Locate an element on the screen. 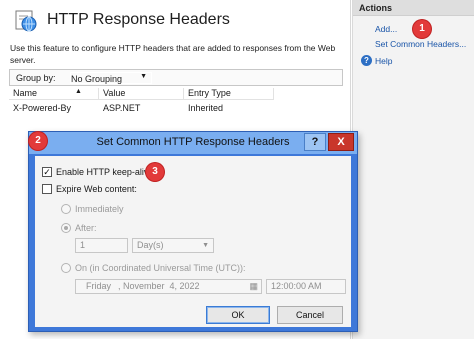  keepalive-label: Enable HTTP keep-alive is located at coordinates (105, 172).